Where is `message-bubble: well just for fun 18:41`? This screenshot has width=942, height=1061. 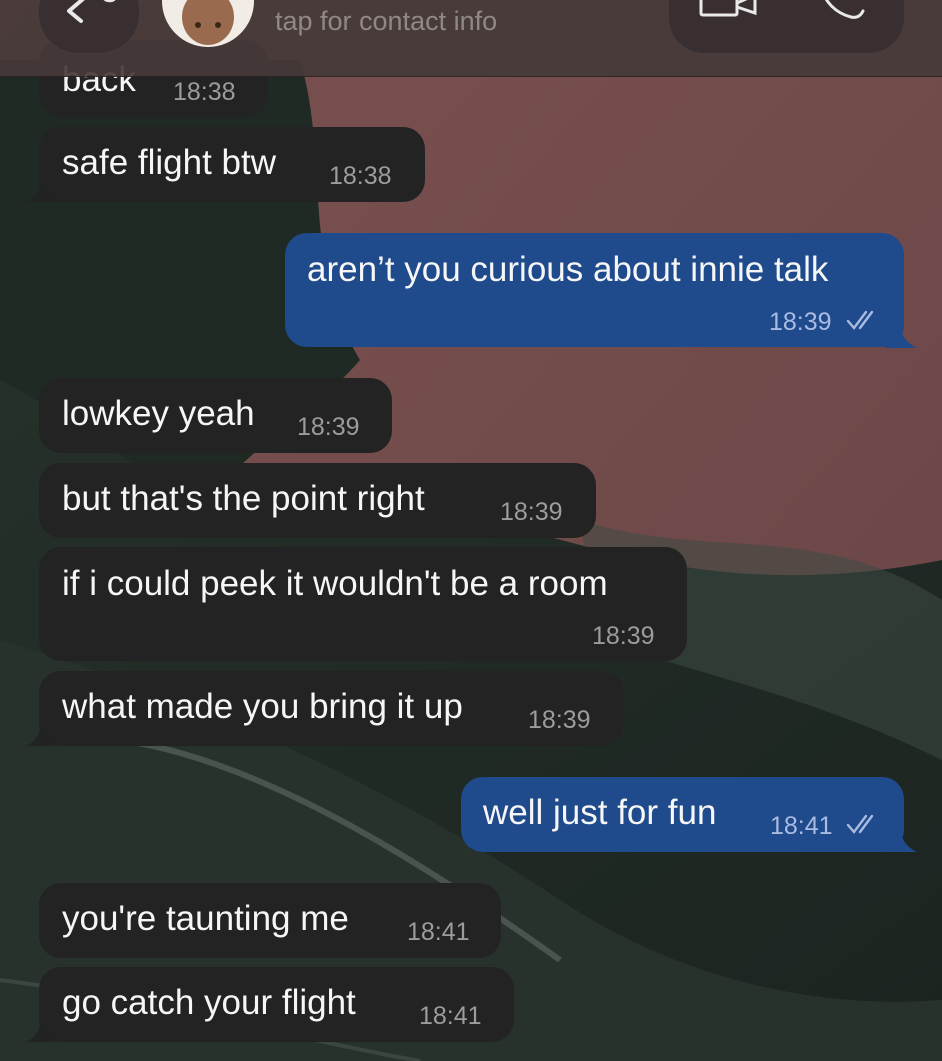 message-bubble: well just for fun 18:41 is located at coordinates (682, 814).